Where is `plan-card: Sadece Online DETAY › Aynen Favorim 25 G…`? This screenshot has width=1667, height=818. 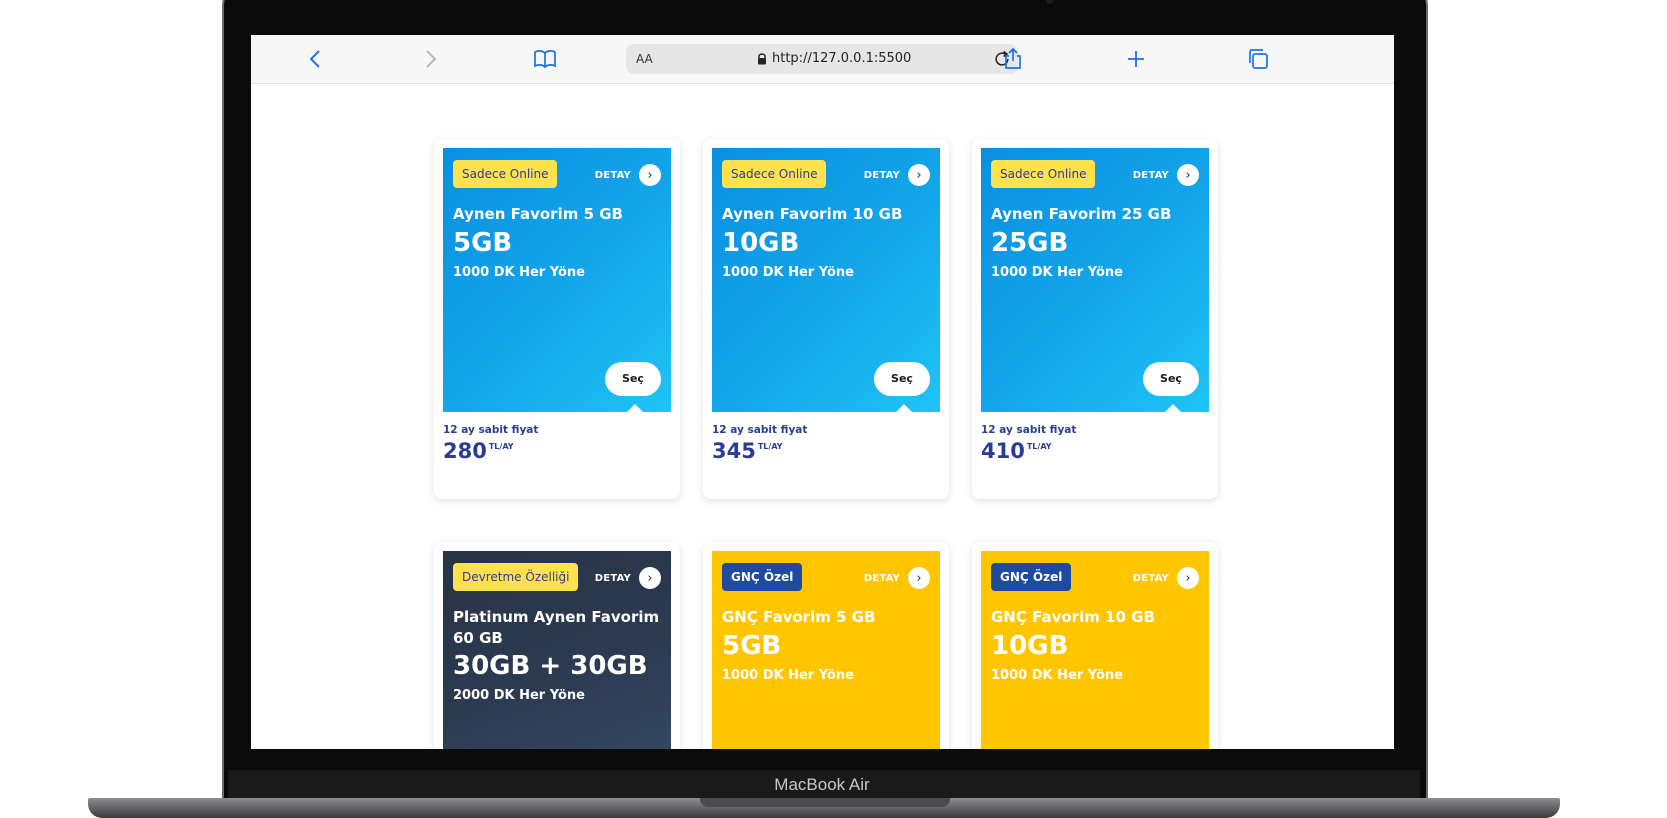
plan-card: Sadece Online DETAY › Aynen Favorim 25 G… is located at coordinates (1095, 319).